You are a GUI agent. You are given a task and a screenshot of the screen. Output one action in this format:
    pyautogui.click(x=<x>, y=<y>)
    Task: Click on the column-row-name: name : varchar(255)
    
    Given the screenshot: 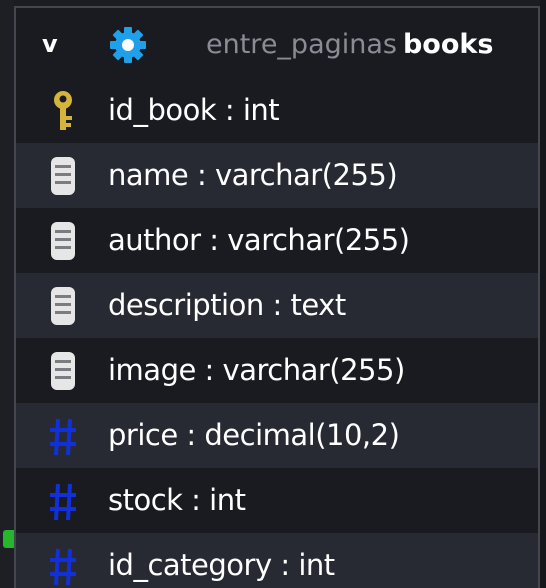 What is the action you would take?
    pyautogui.click(x=277, y=175)
    